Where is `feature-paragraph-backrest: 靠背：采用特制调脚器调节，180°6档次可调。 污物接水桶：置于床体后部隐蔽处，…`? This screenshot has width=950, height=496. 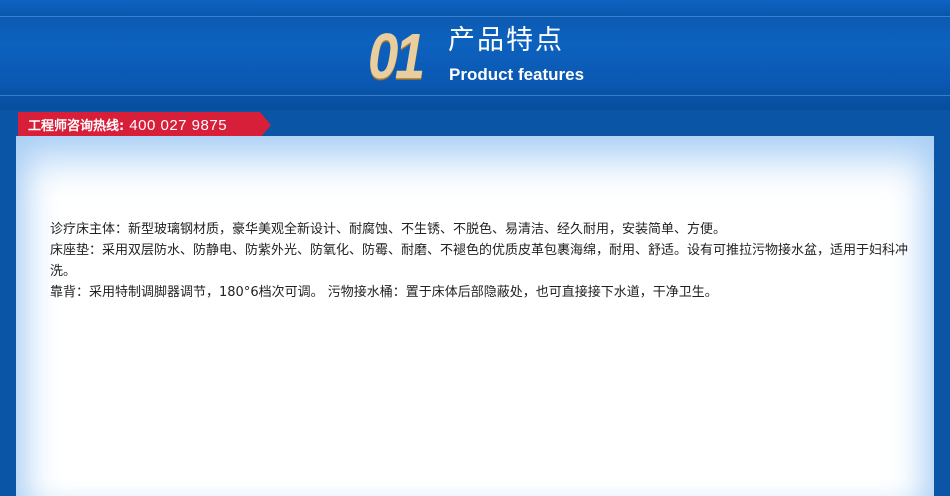 feature-paragraph-backrest: 靠背：采用特制调脚器调节，180°6档次可调。 污物接水桶：置于床体后部隐蔽处，… is located at coordinates (384, 292).